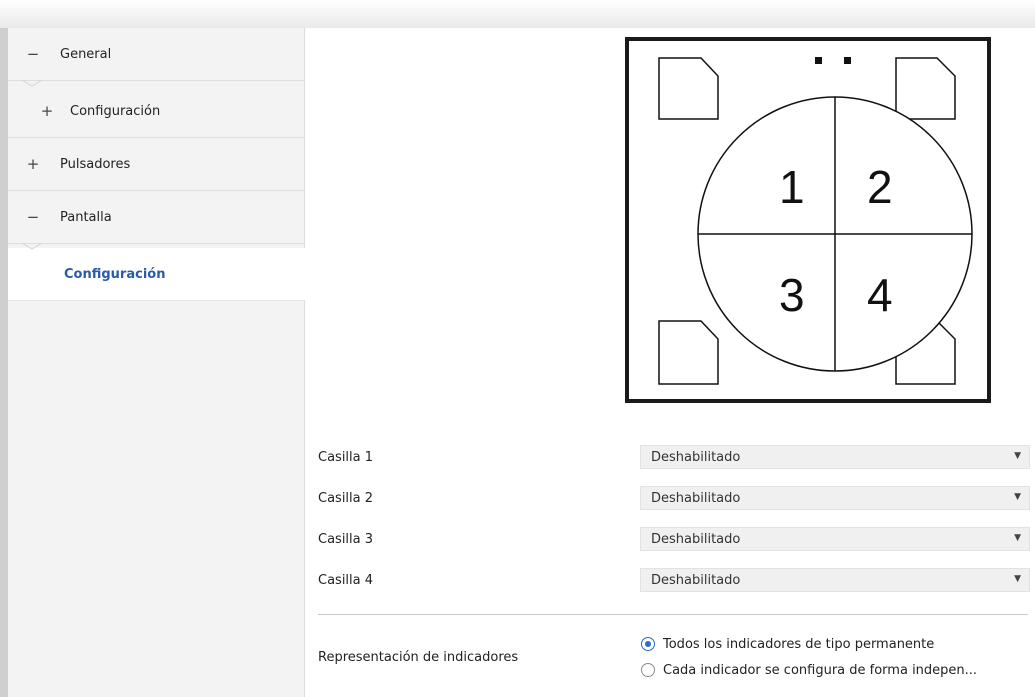 The image size is (1035, 697). I want to click on sidebar-item-pantalla: − Pantalla, so click(156, 217).